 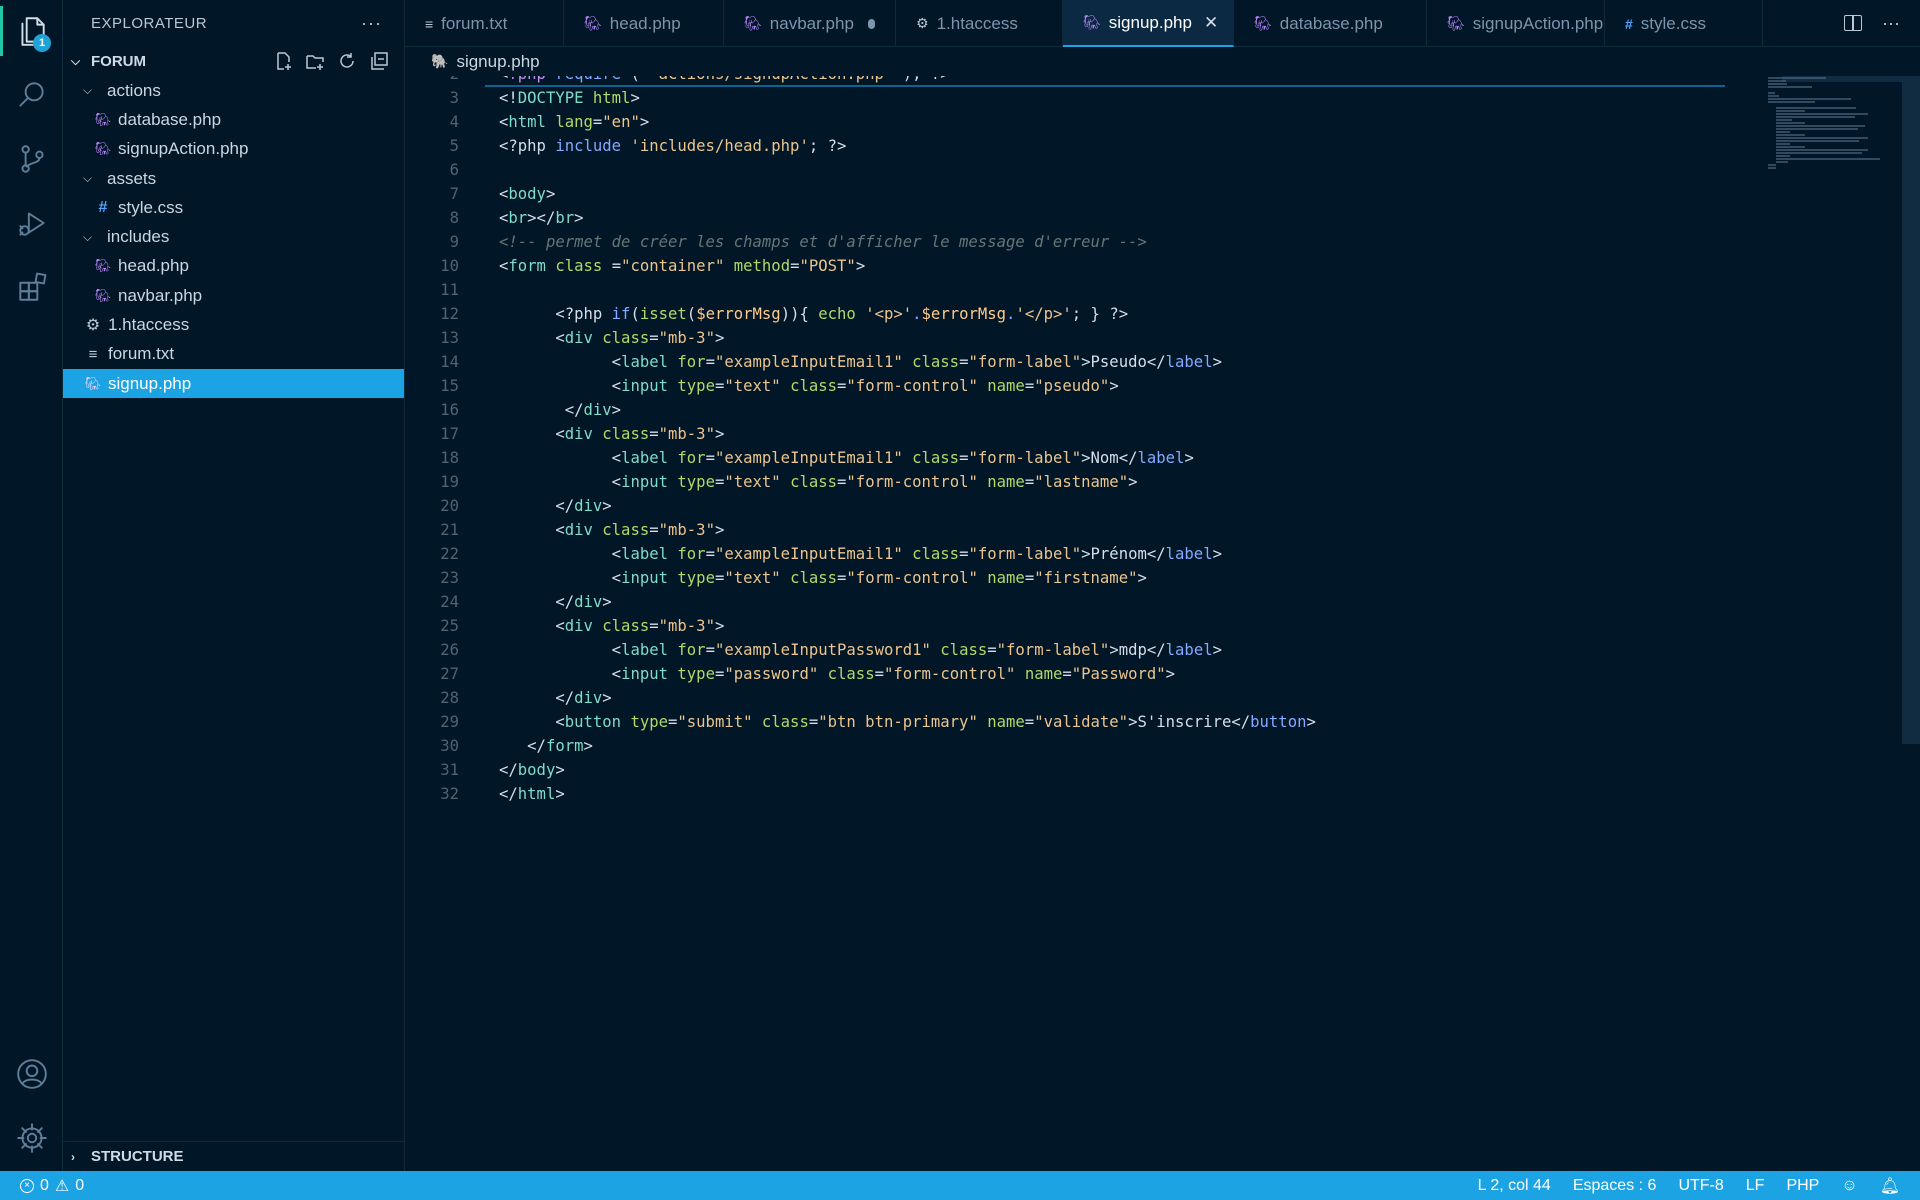 I want to click on extensions-icon, so click(x=31, y=287).